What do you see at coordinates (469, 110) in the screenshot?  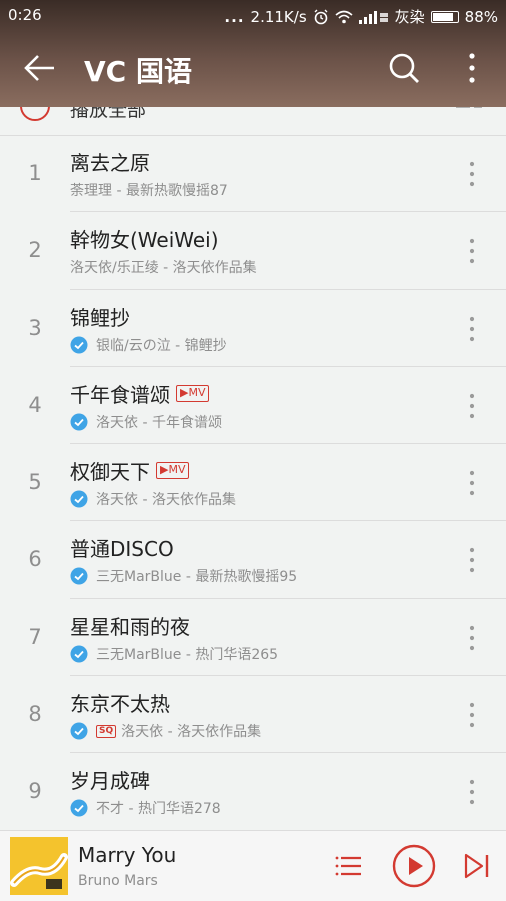 I see `multi-select-icon` at bounding box center [469, 110].